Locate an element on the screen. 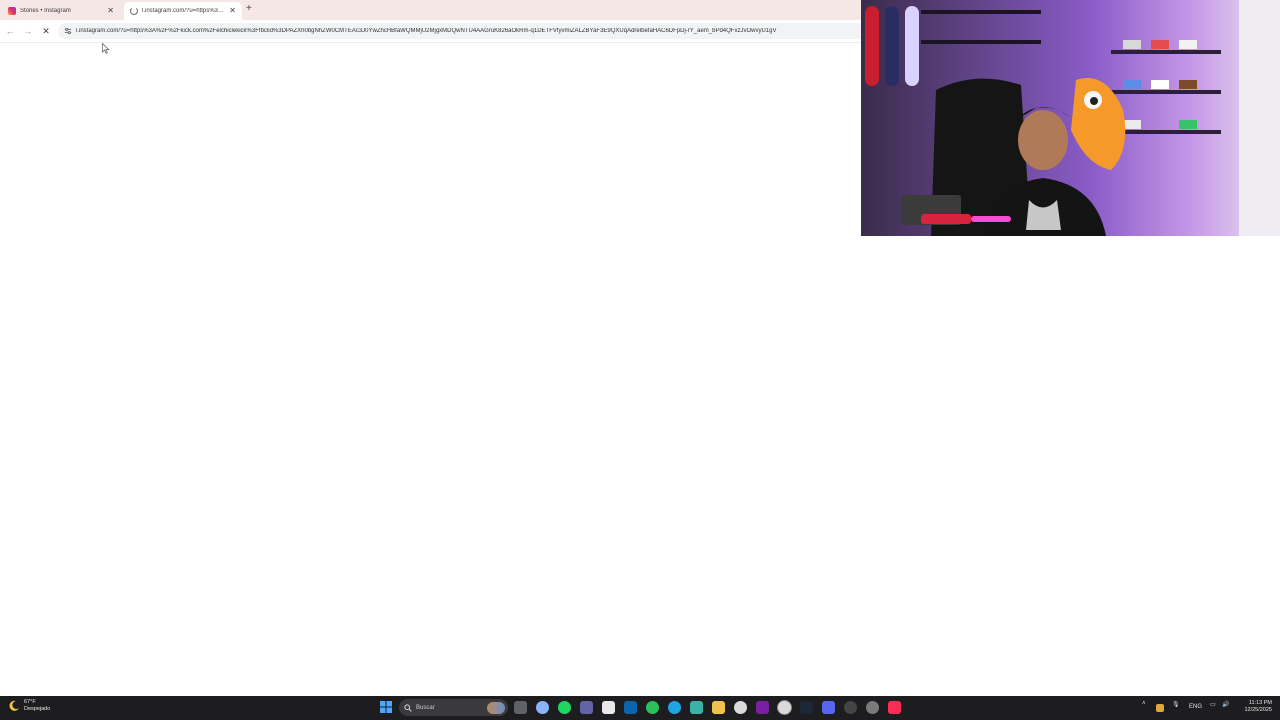 Image resolution: width=1280 pixels, height=720 pixels. loading-spinner-icon is located at coordinates (134, 11).